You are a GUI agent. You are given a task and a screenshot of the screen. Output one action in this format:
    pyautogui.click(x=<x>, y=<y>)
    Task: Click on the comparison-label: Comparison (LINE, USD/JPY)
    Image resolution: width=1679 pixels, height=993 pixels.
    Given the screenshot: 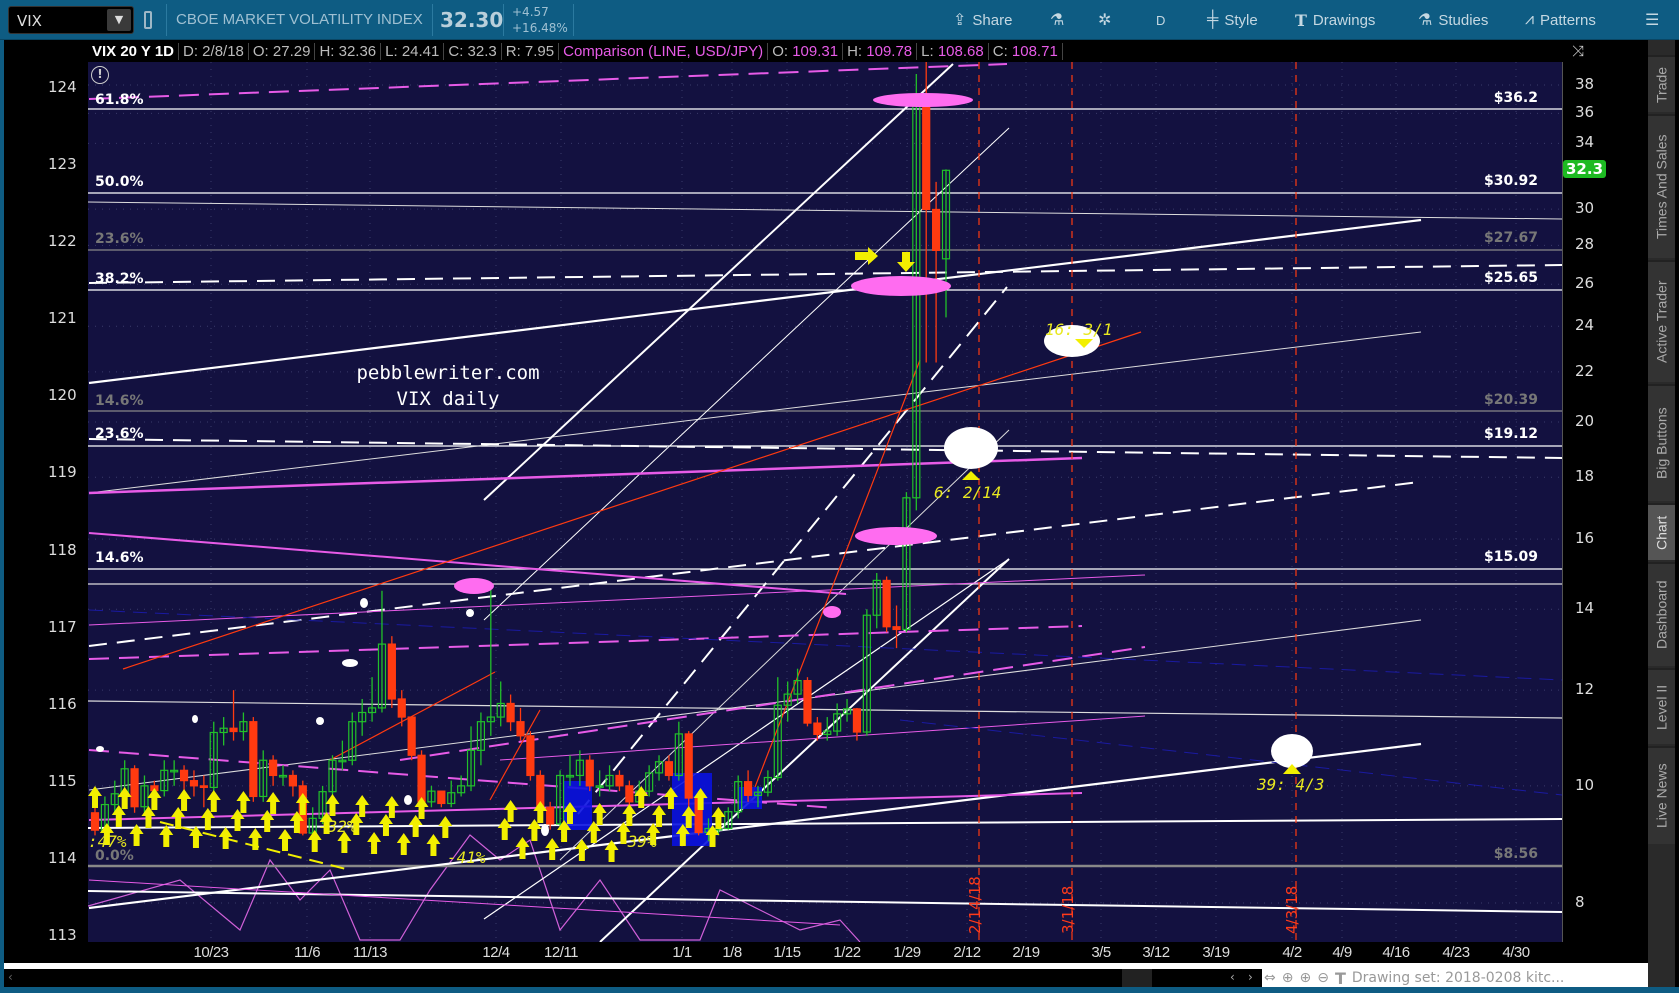 What is the action you would take?
    pyautogui.click(x=664, y=51)
    